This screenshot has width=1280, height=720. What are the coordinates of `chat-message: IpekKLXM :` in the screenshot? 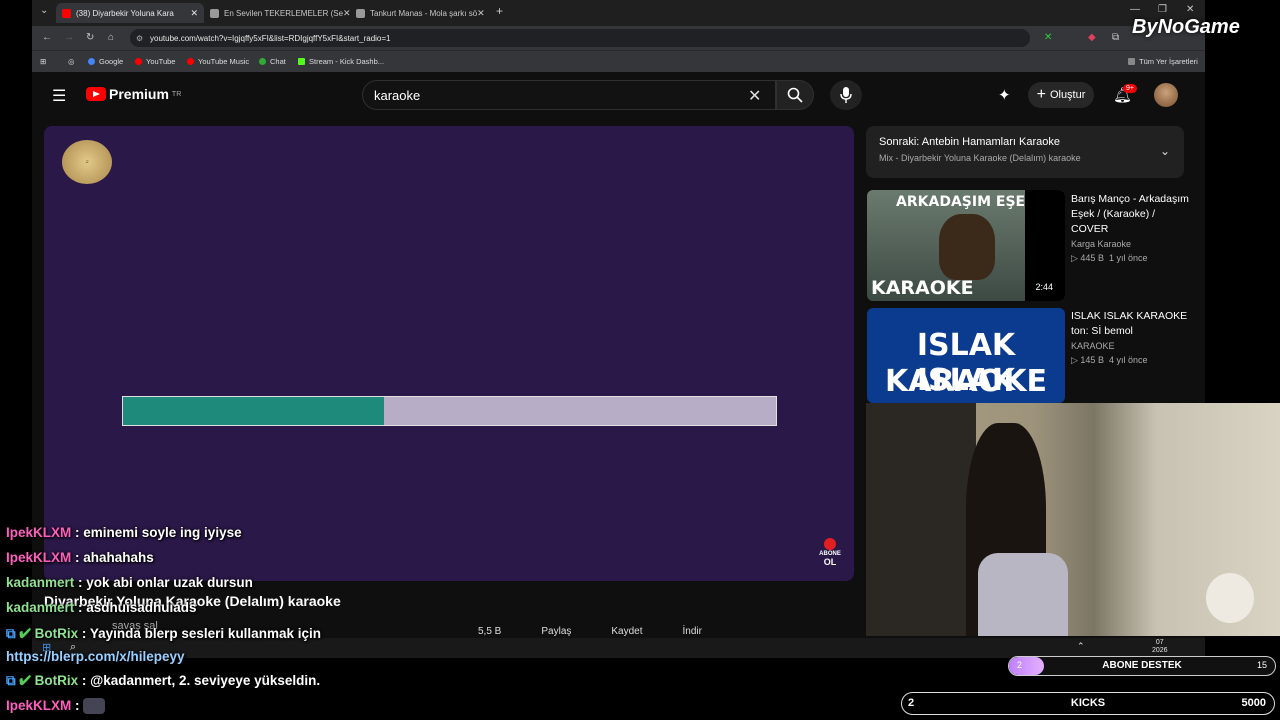 It's located at (56, 706).